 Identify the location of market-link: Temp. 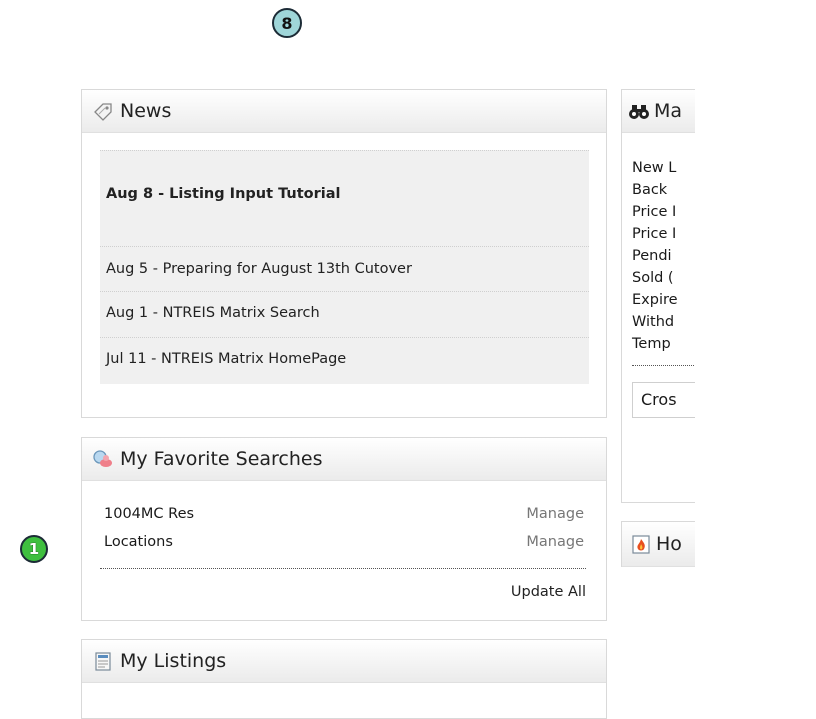
(651, 344).